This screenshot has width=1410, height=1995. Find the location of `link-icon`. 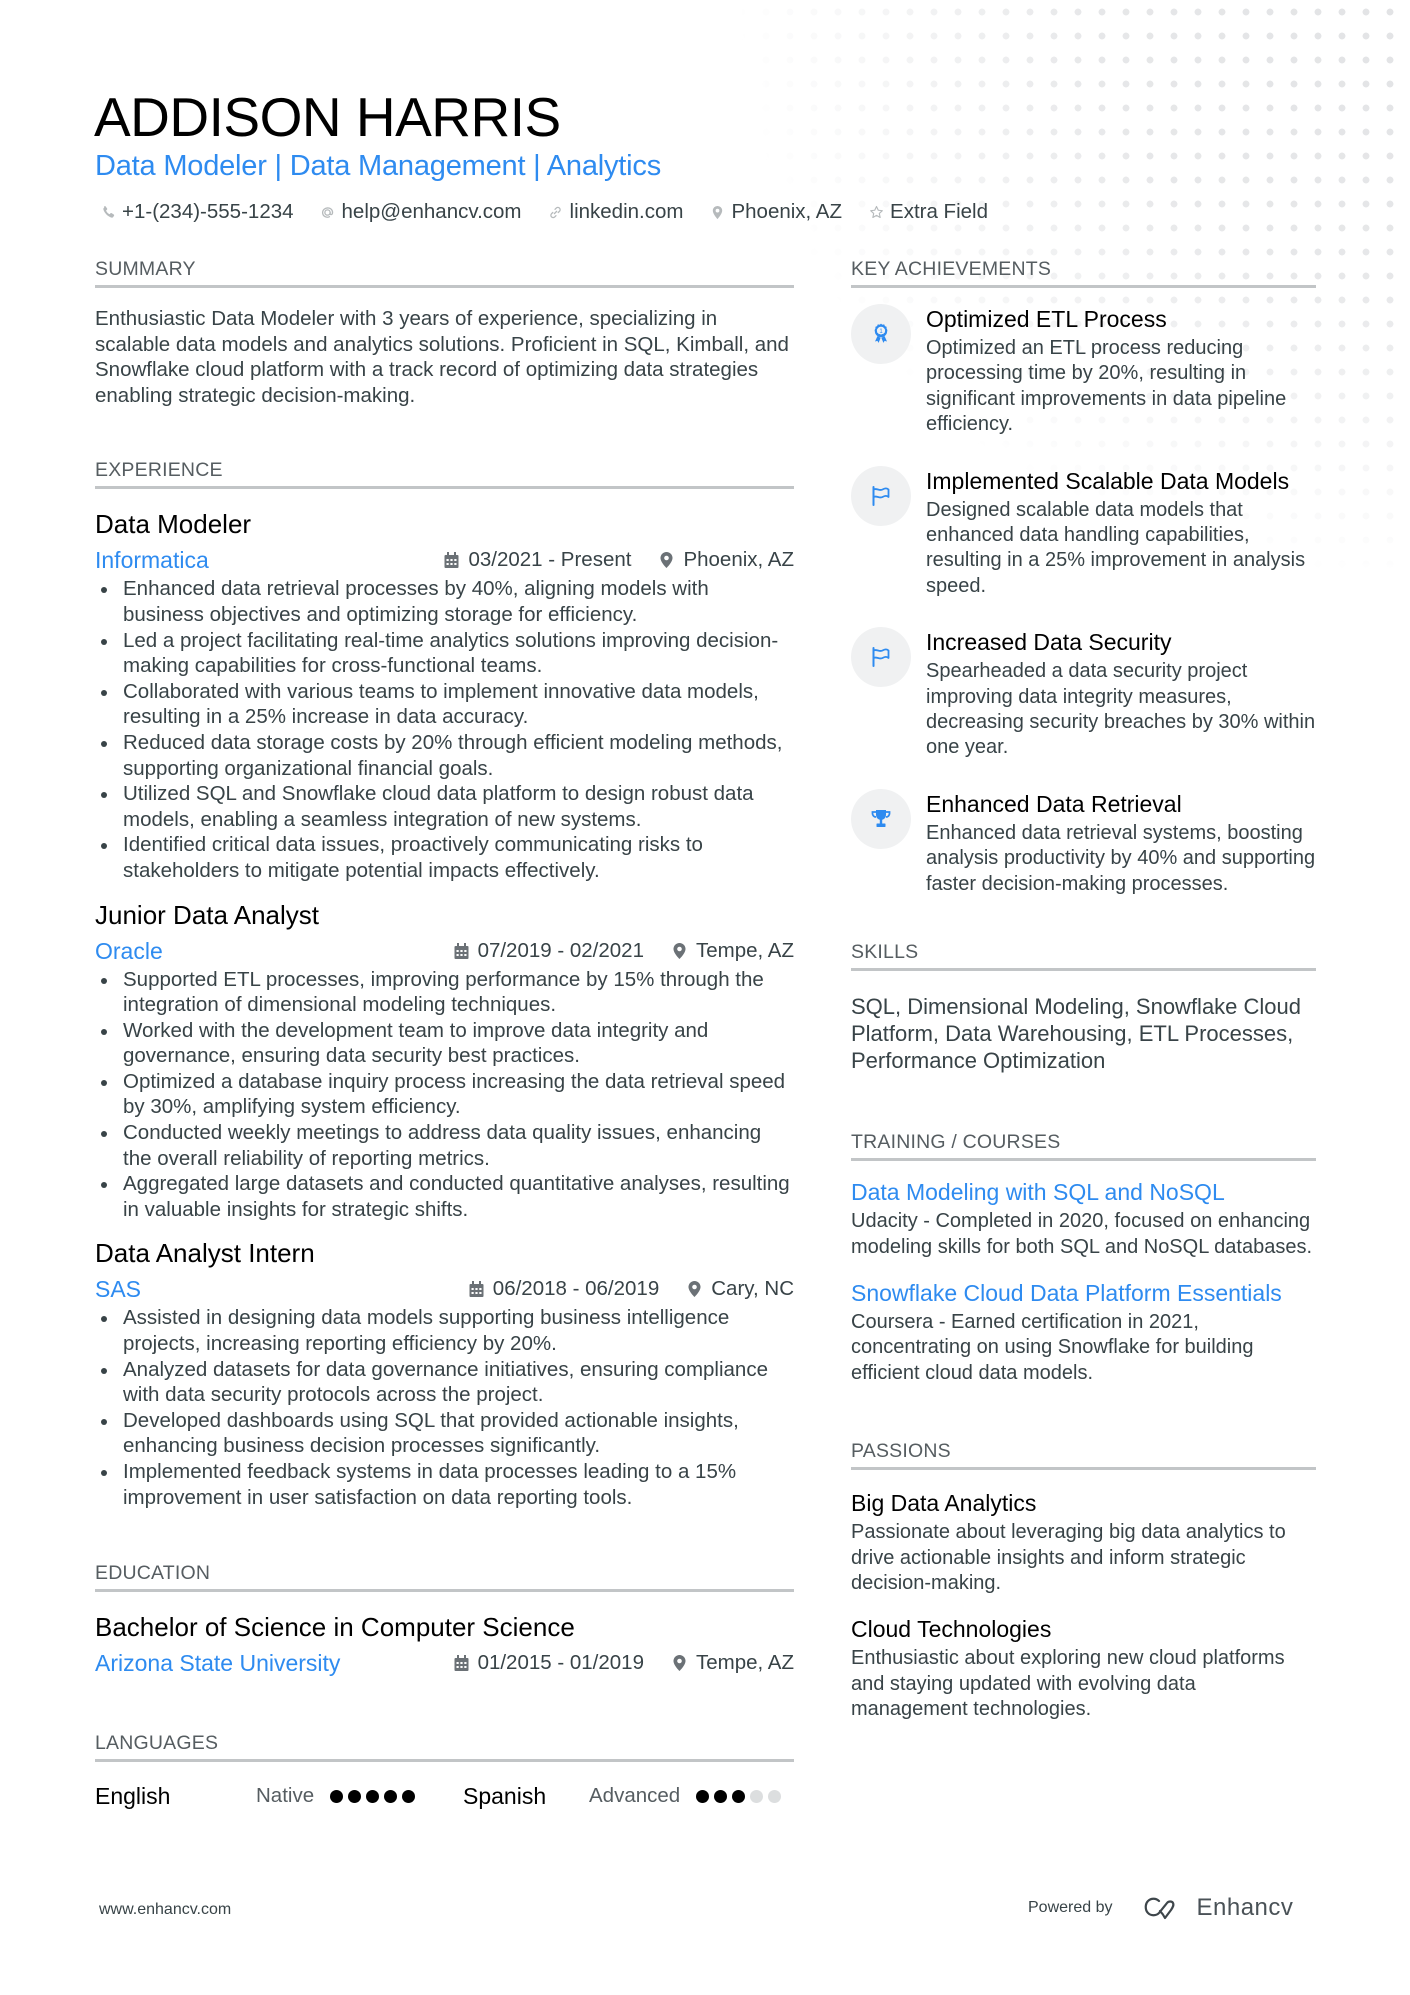

link-icon is located at coordinates (556, 212).